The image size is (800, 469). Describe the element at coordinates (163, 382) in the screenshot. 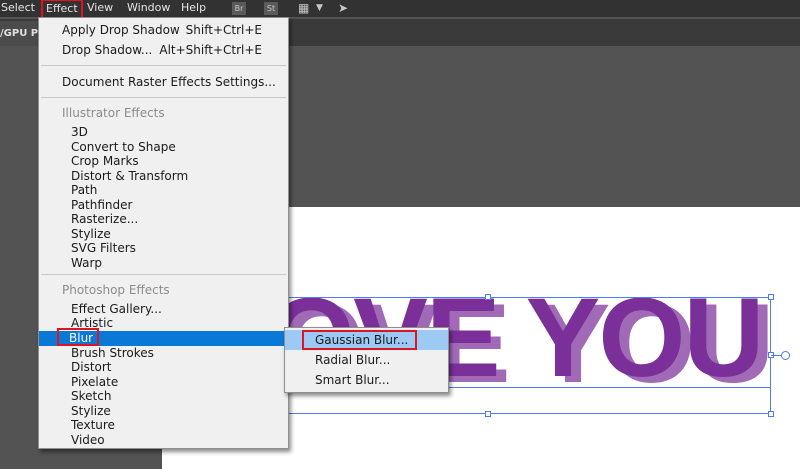

I see `menu-item-pixelate: Pixelate` at that location.